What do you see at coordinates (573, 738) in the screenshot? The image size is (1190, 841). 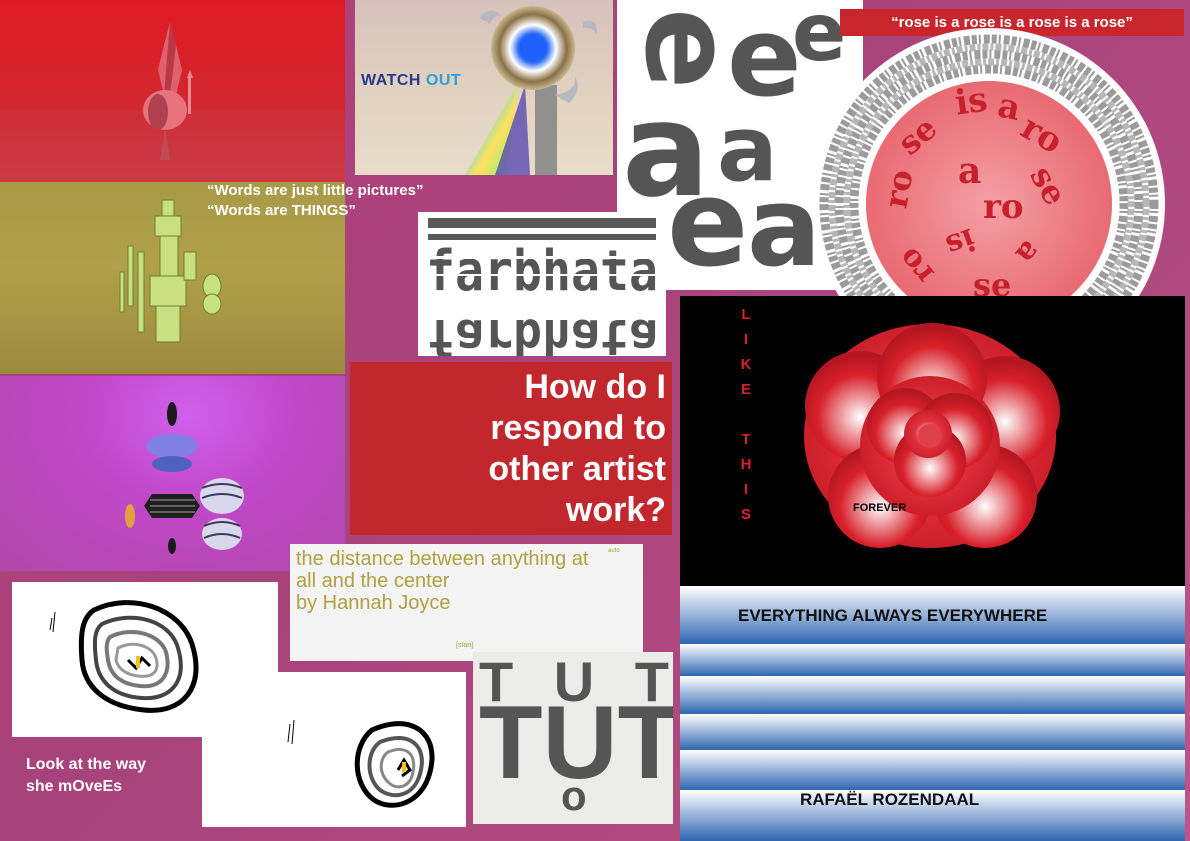 I see `tut-panel: T U T T U T o` at bounding box center [573, 738].